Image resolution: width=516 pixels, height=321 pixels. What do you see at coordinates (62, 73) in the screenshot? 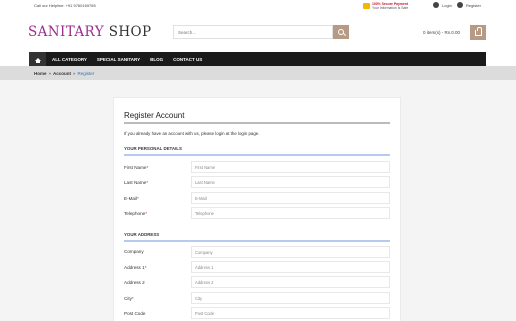
I see `breadcrumb-account: Account` at bounding box center [62, 73].